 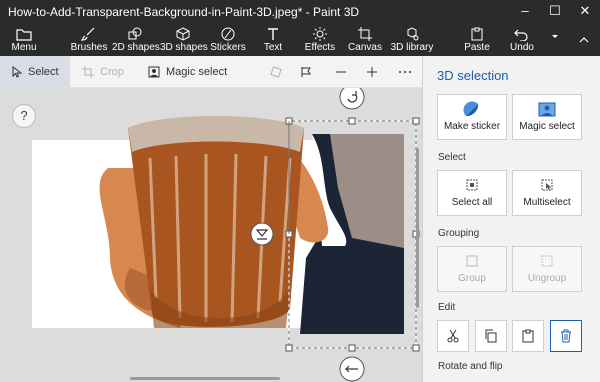 What do you see at coordinates (205, 378) in the screenshot?
I see `horizontal-scrollbar` at bounding box center [205, 378].